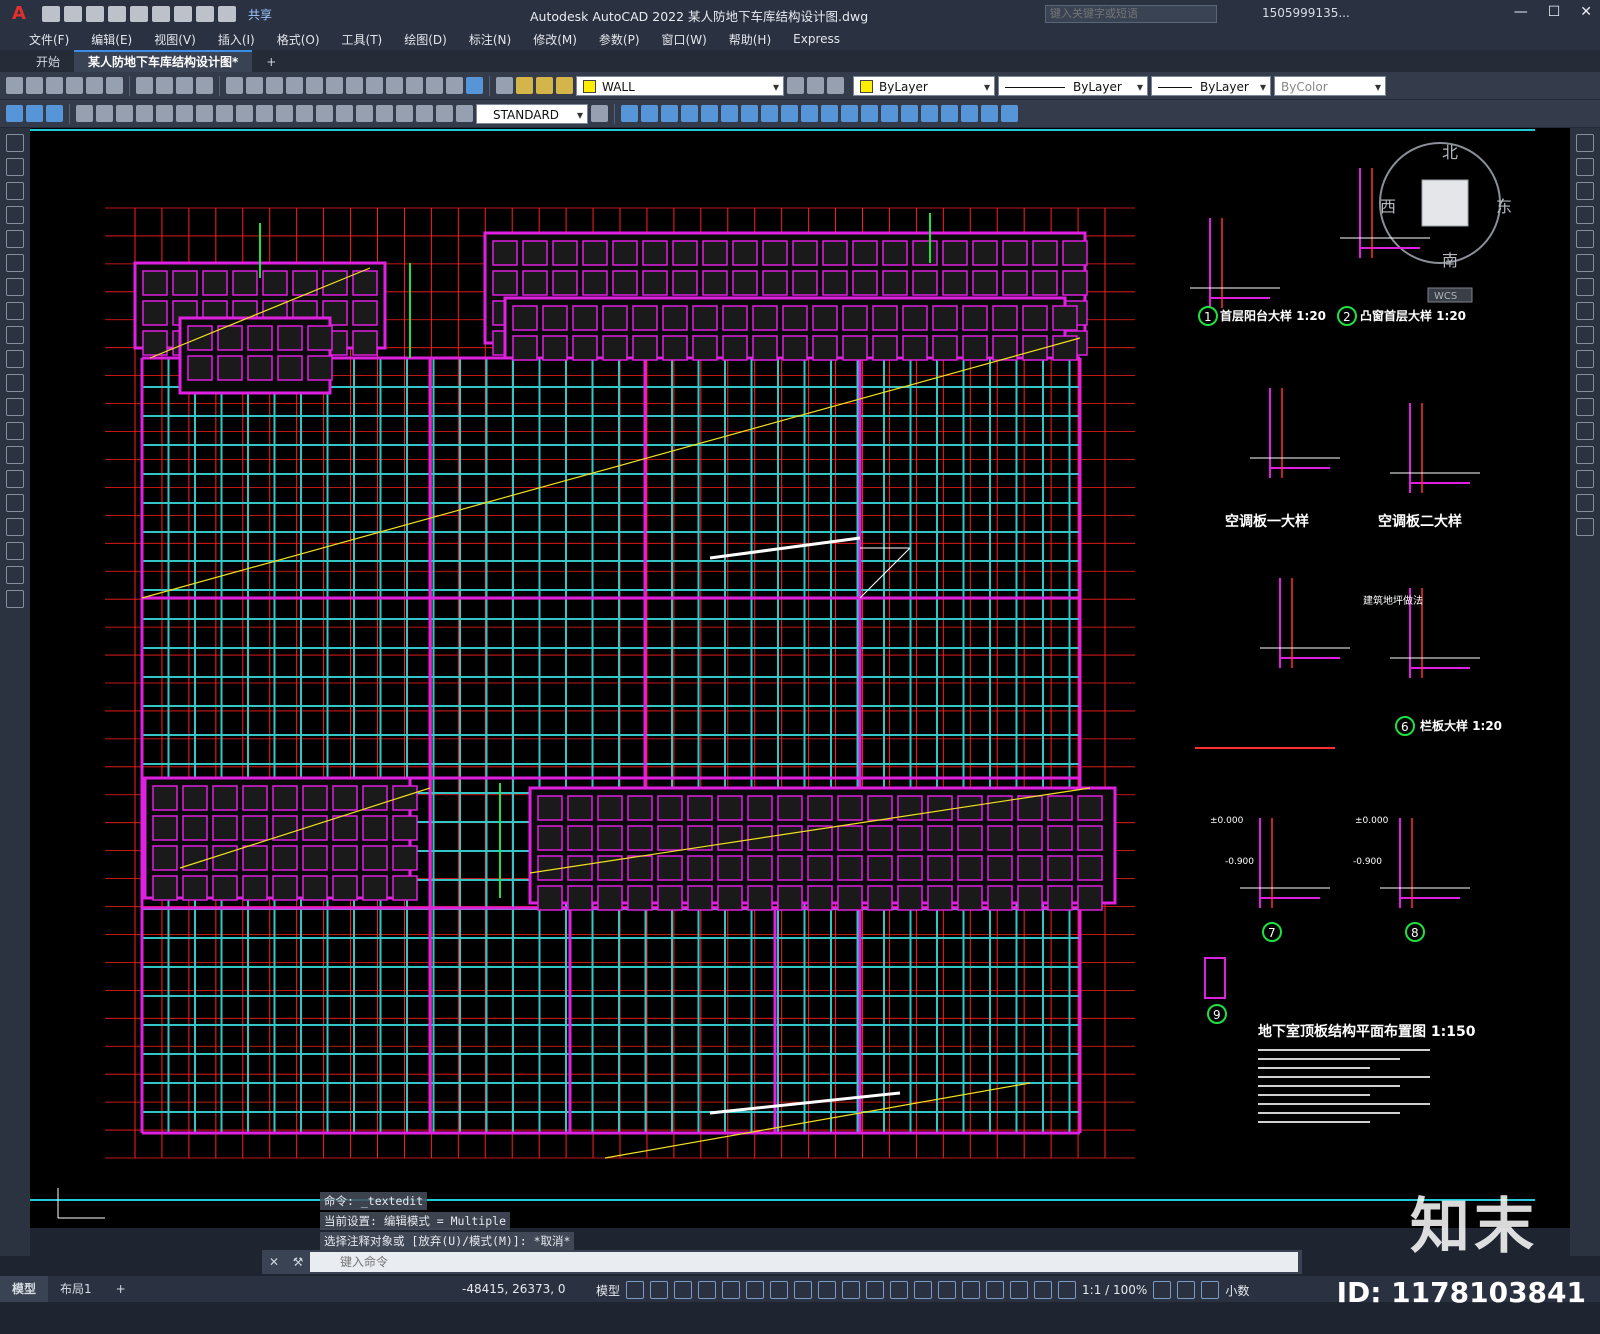  What do you see at coordinates (769, 113) in the screenshot?
I see `scale-icon` at bounding box center [769, 113].